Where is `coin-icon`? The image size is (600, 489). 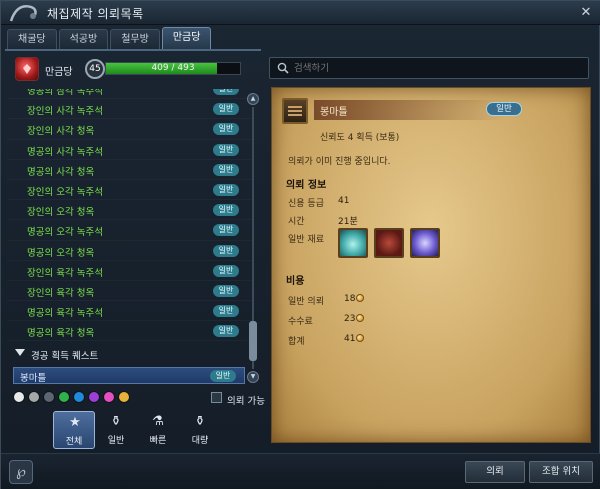 coin-icon is located at coordinates (360, 338).